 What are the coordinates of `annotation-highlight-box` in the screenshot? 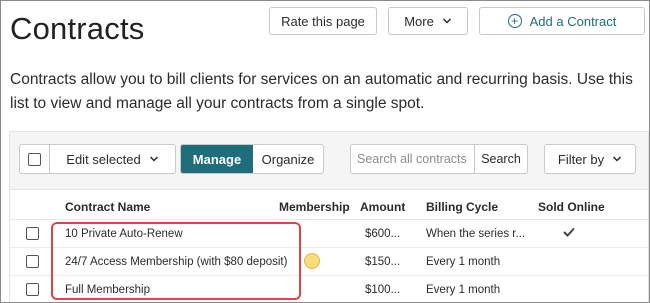 It's located at (176, 261).